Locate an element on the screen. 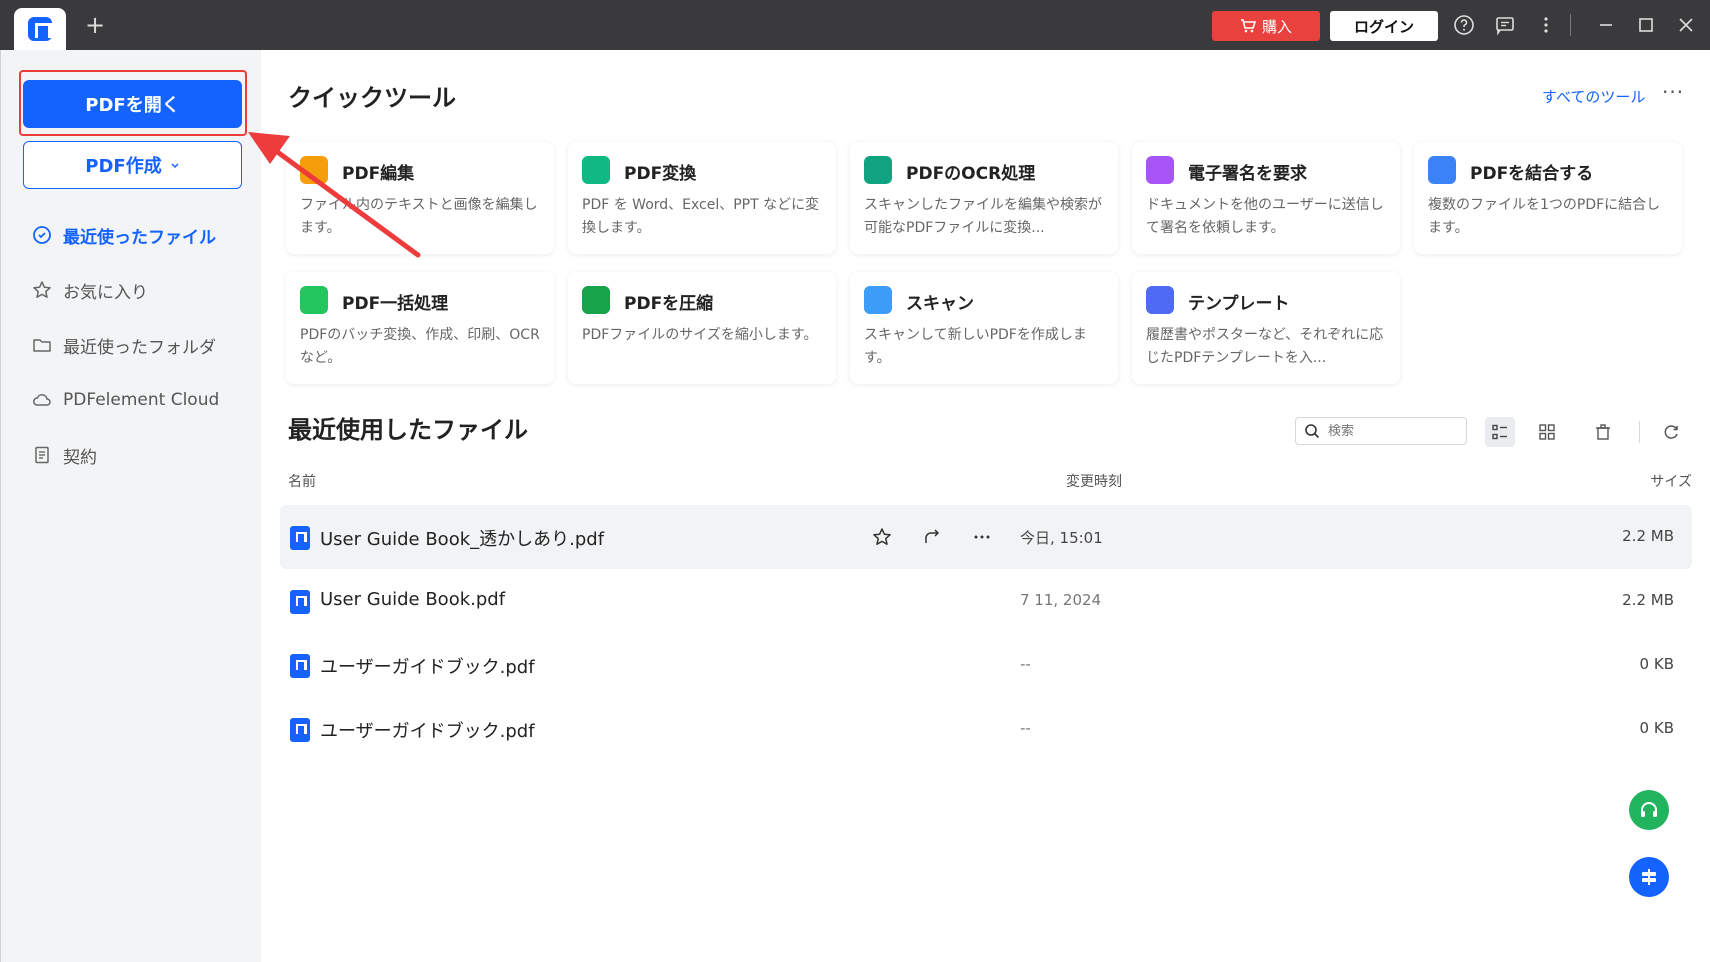 This screenshot has width=1710, height=962. new-tab-button: + is located at coordinates (95, 25).